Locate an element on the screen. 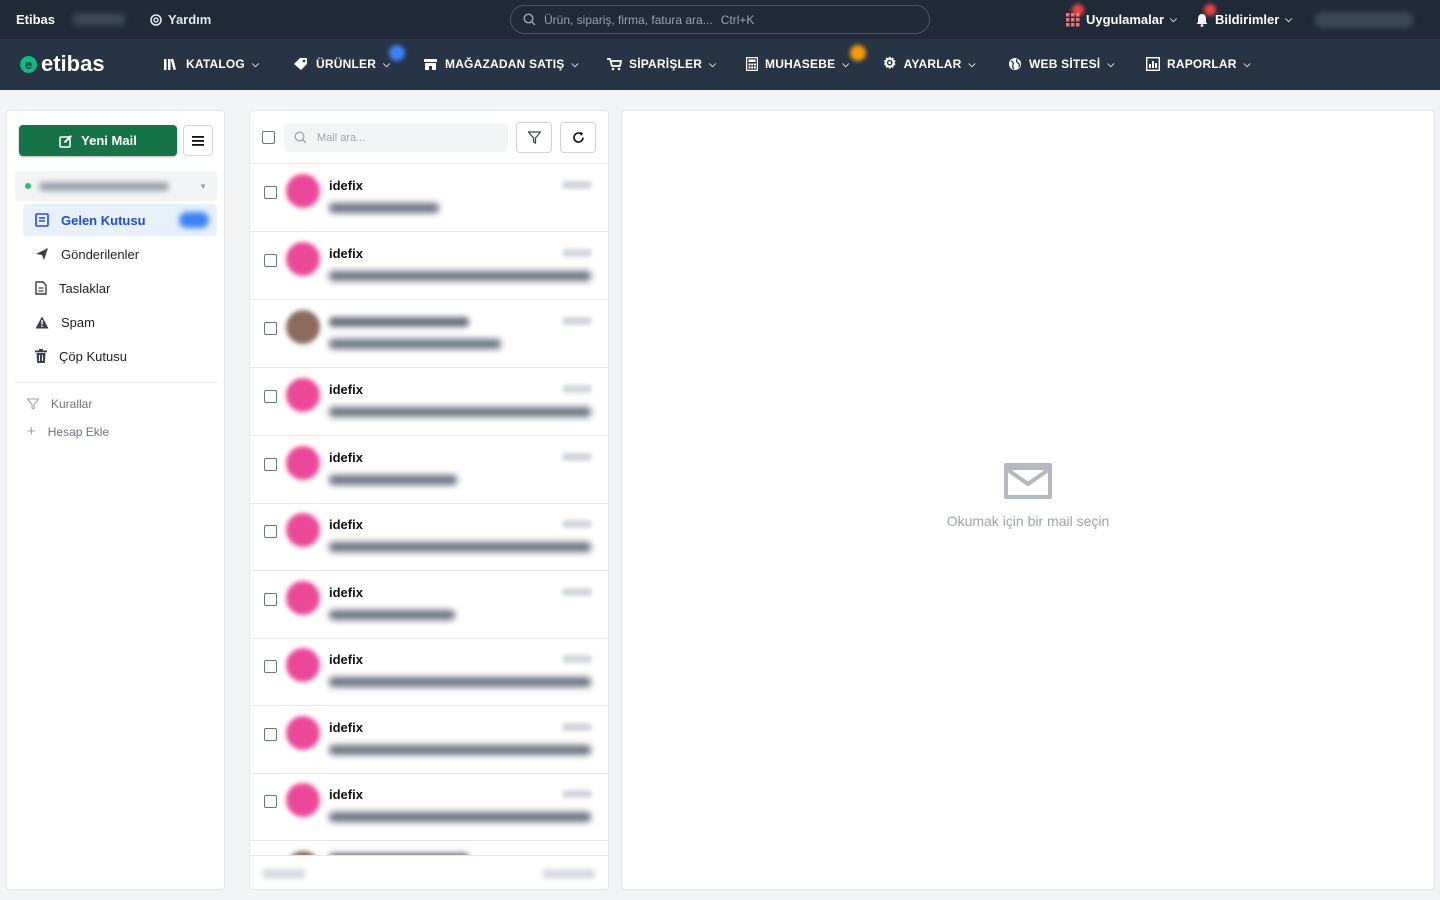 This screenshot has width=1440, height=900. notifications-label: Bildirimler is located at coordinates (1247, 19).